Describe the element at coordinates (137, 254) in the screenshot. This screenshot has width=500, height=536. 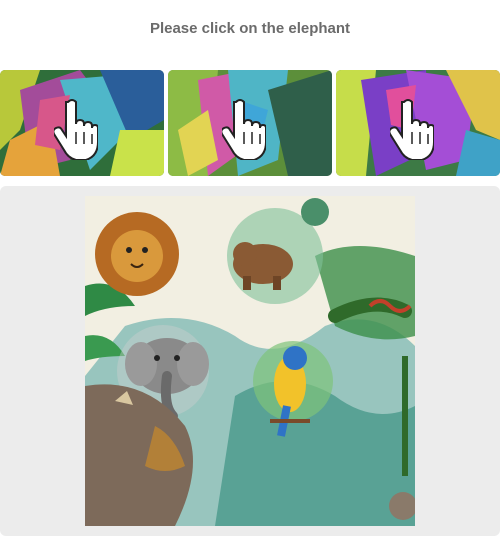
I see `lion-image` at that location.